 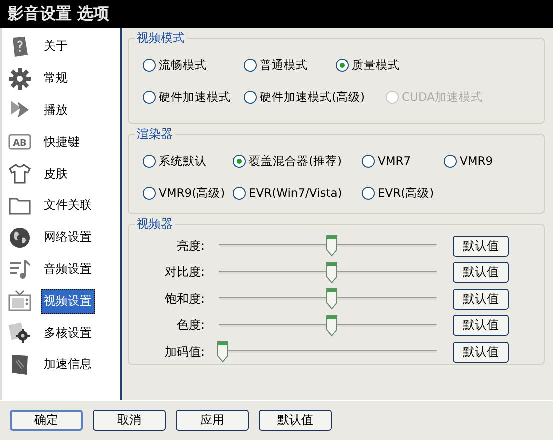 I want to click on gear-document-icon, so click(x=20, y=333).